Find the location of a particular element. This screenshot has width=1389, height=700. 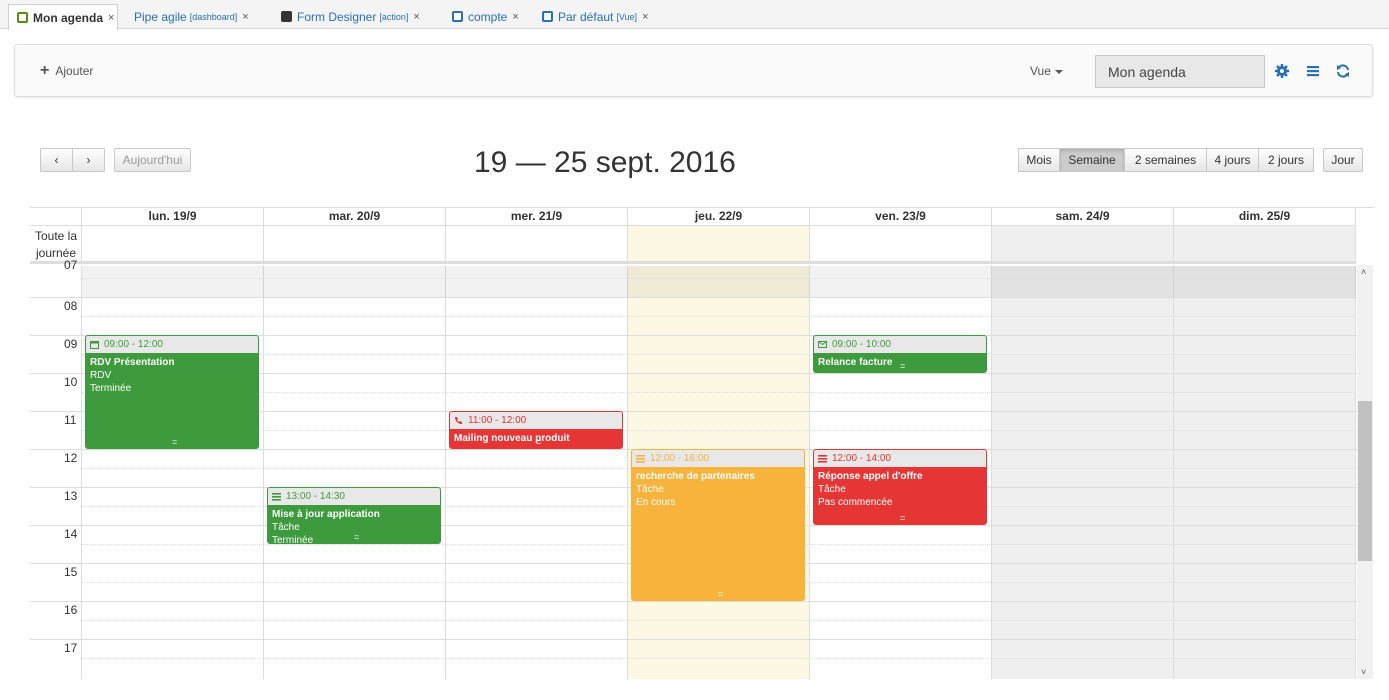

tab-3: compte × is located at coordinates (485, 16).